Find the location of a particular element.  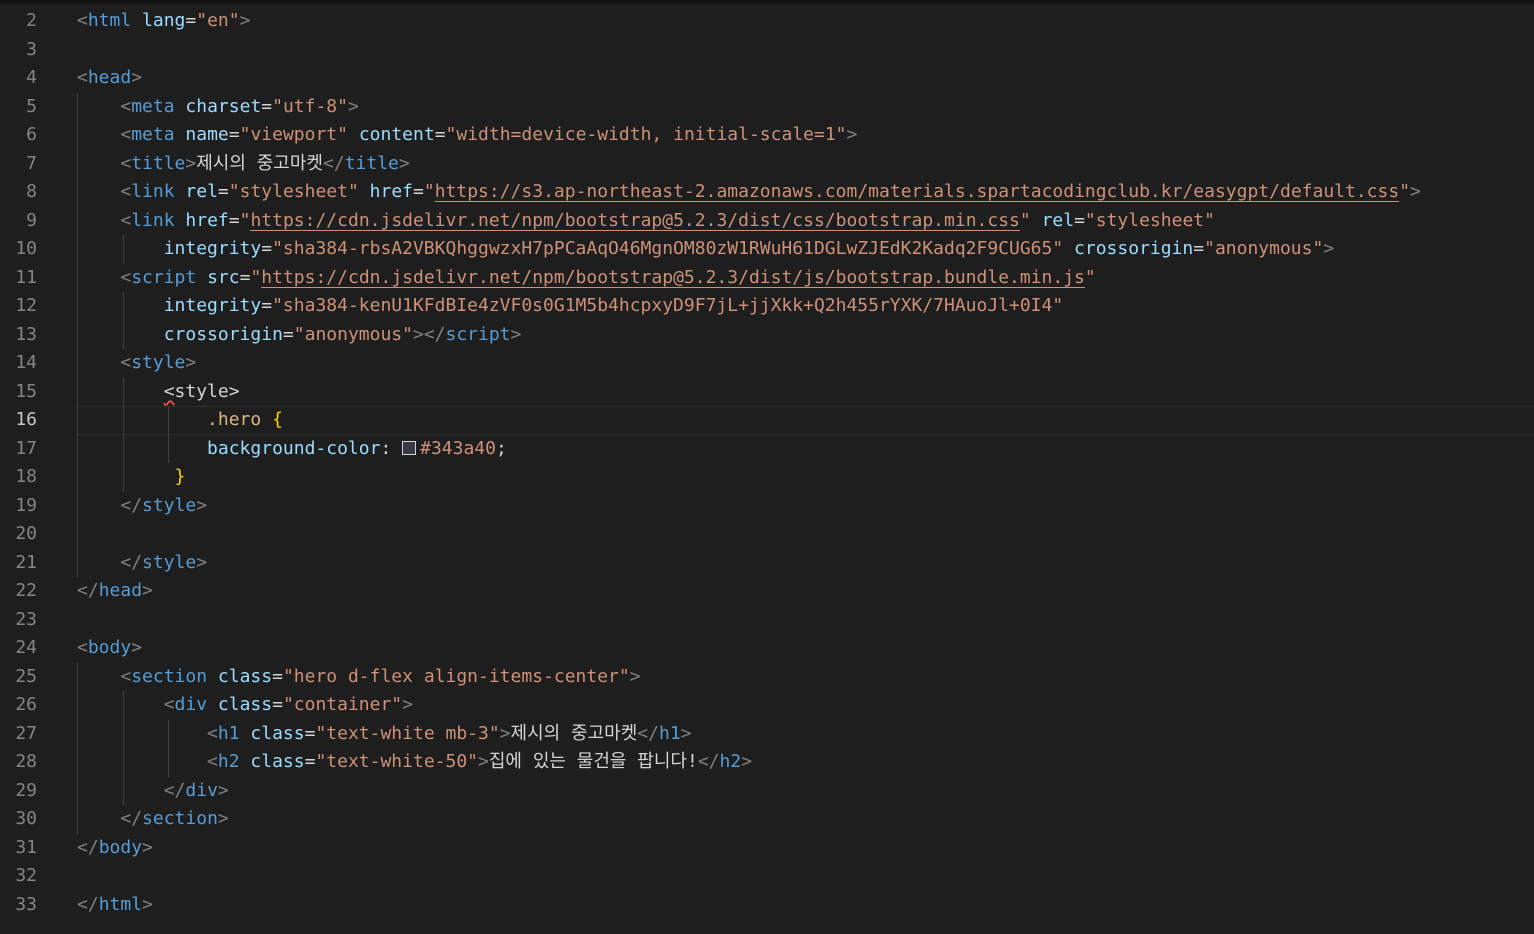

code-text: crossorigin="anonymous"></script> is located at coordinates (299, 335).